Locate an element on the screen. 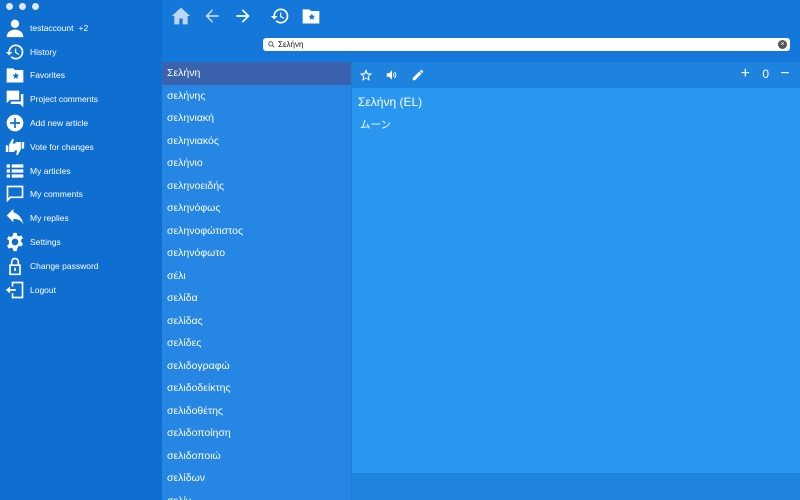 This screenshot has width=800, height=500. favorite-button is located at coordinates (366, 75).